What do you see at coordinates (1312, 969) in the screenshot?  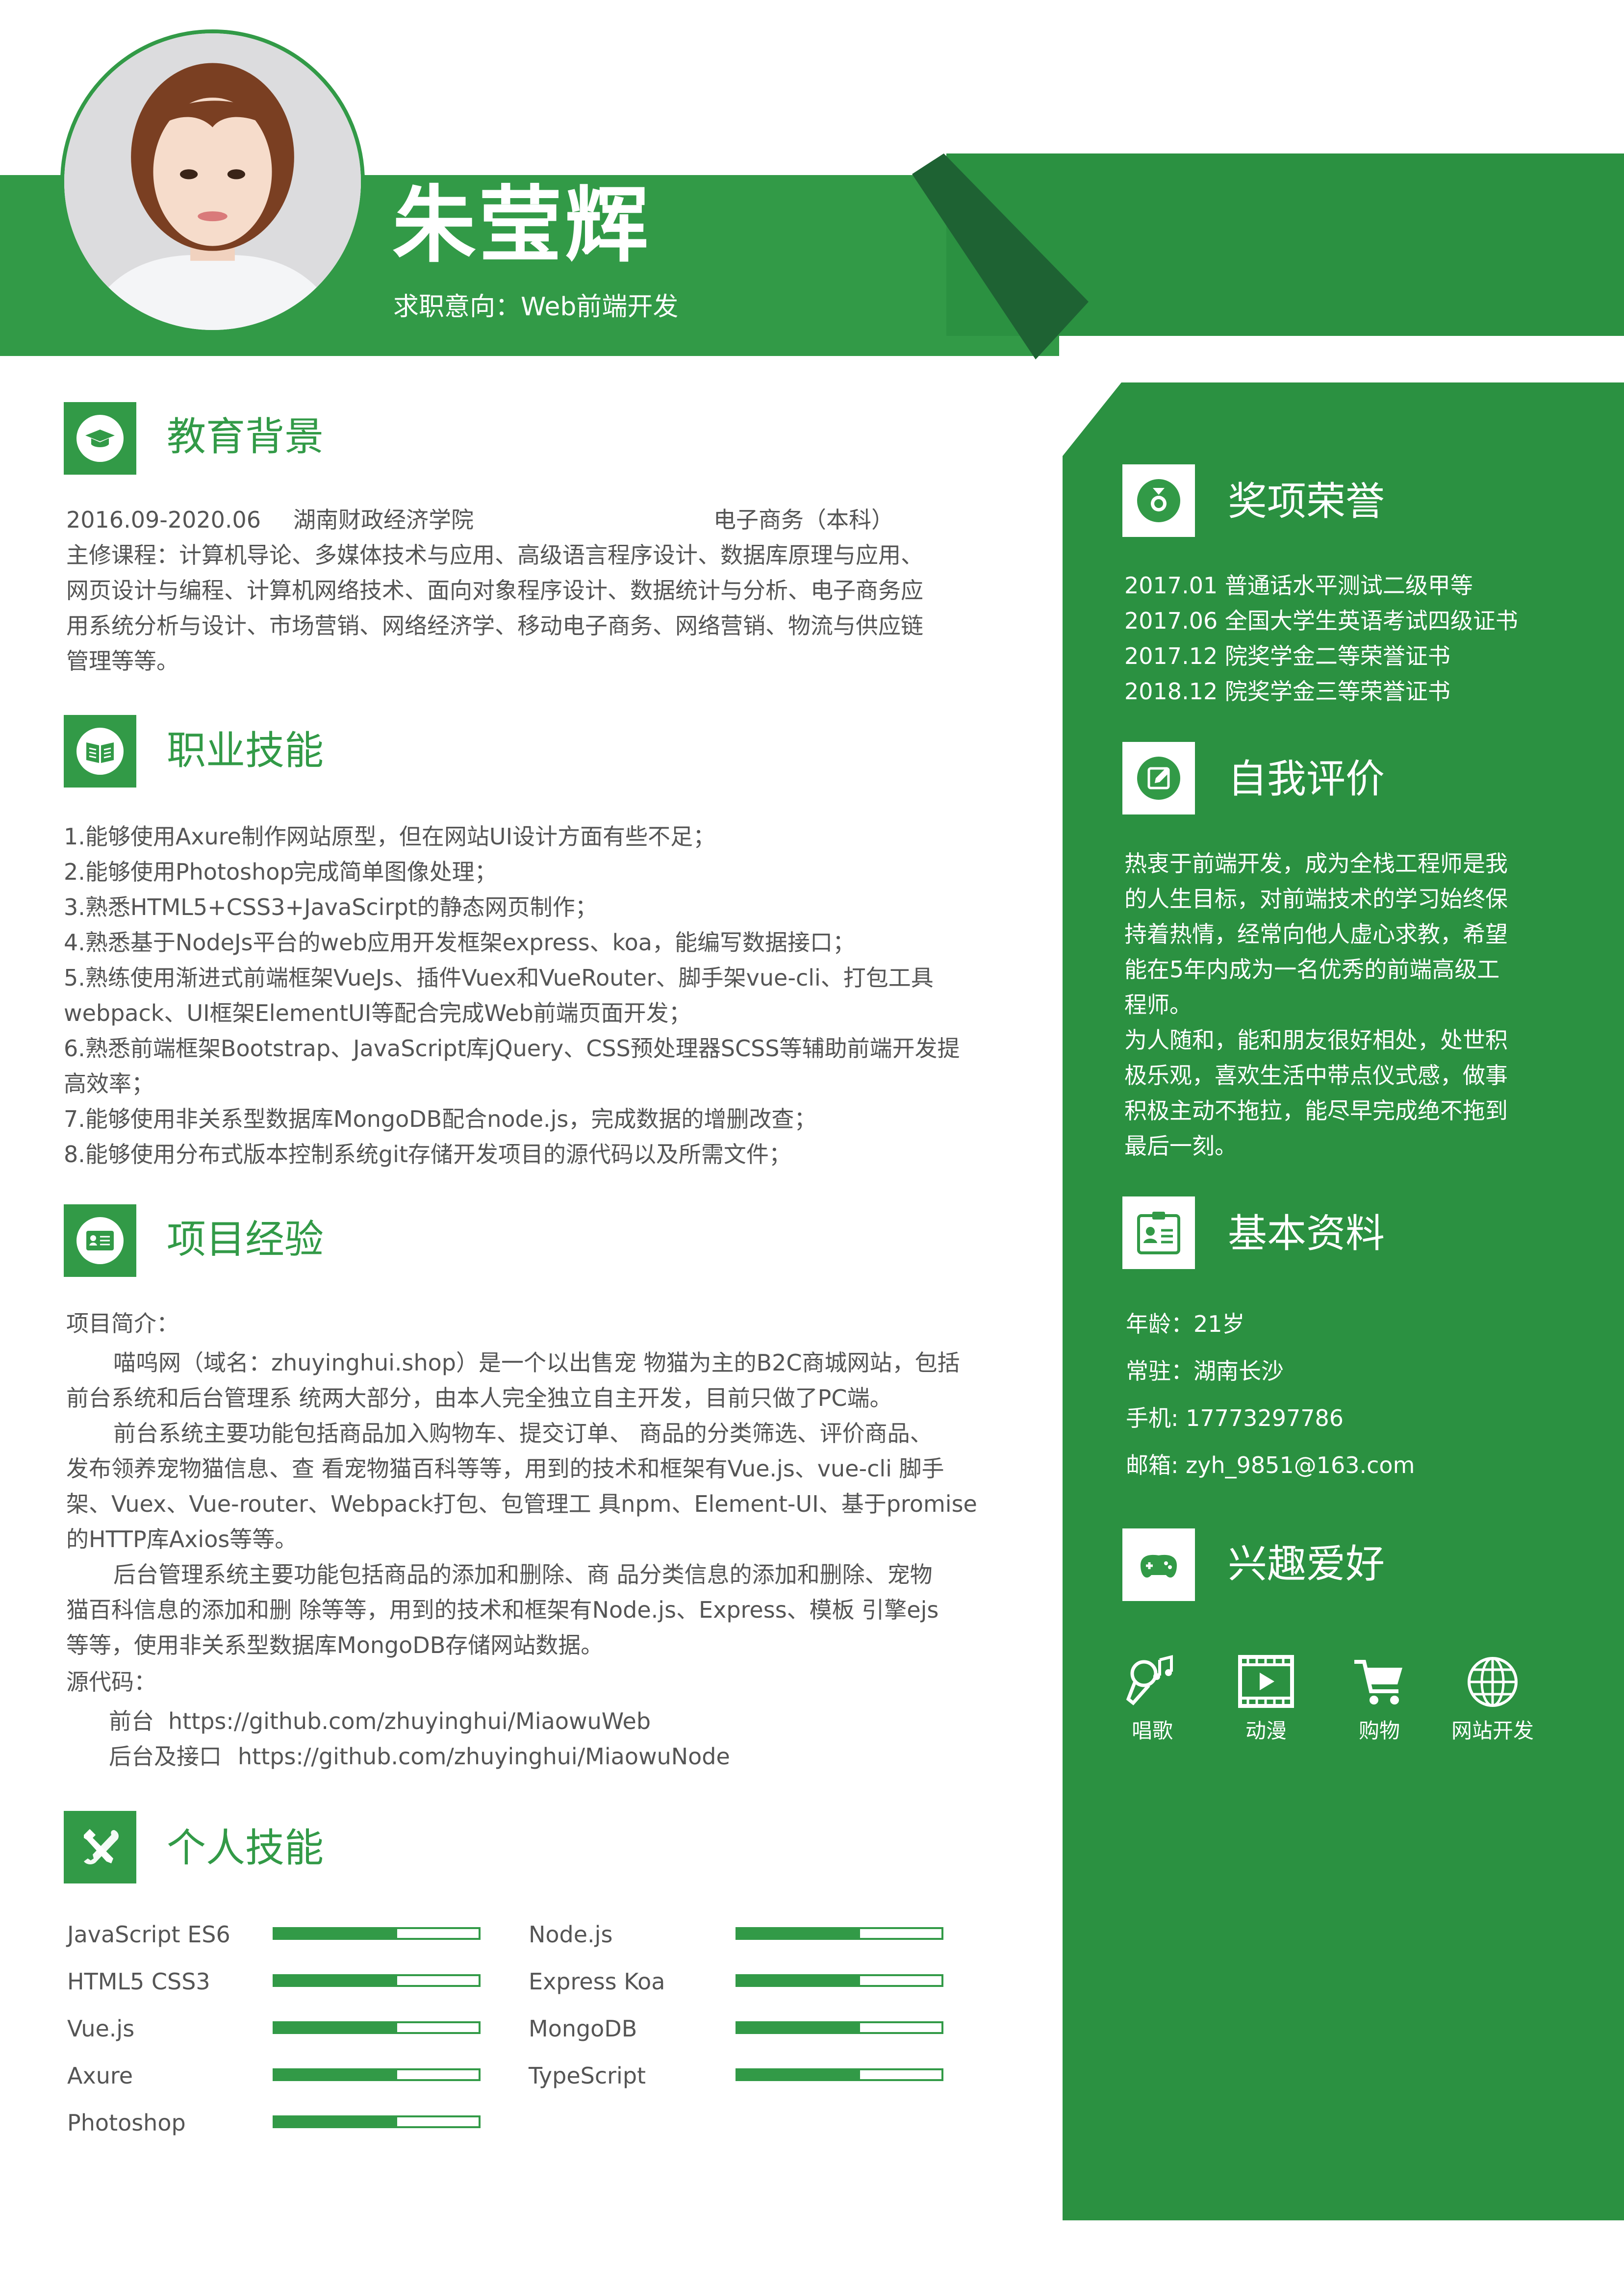 I see `self-eval-line: 能在5年内成为一名优秀的前端高级工` at bounding box center [1312, 969].